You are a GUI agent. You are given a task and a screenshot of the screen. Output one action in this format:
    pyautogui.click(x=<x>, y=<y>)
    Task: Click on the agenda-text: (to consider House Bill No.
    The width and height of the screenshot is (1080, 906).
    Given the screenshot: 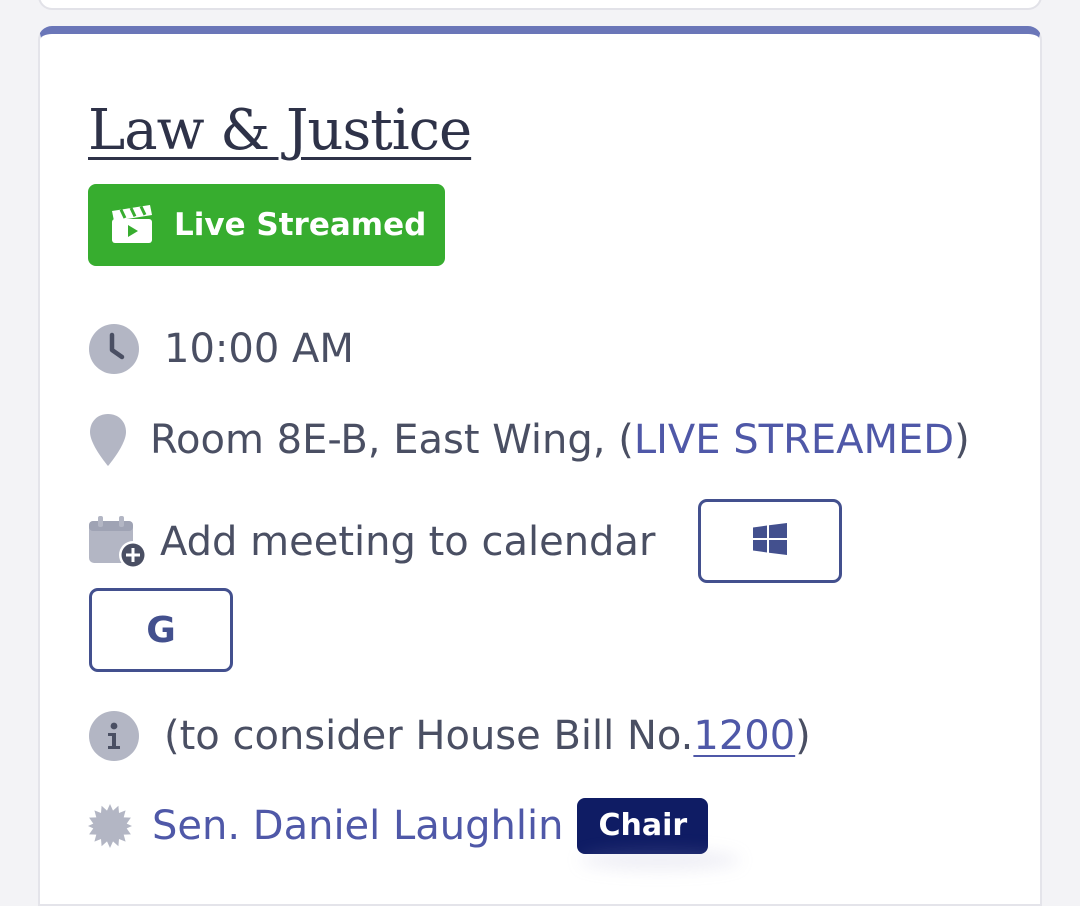 What is the action you would take?
    pyautogui.click(x=429, y=736)
    